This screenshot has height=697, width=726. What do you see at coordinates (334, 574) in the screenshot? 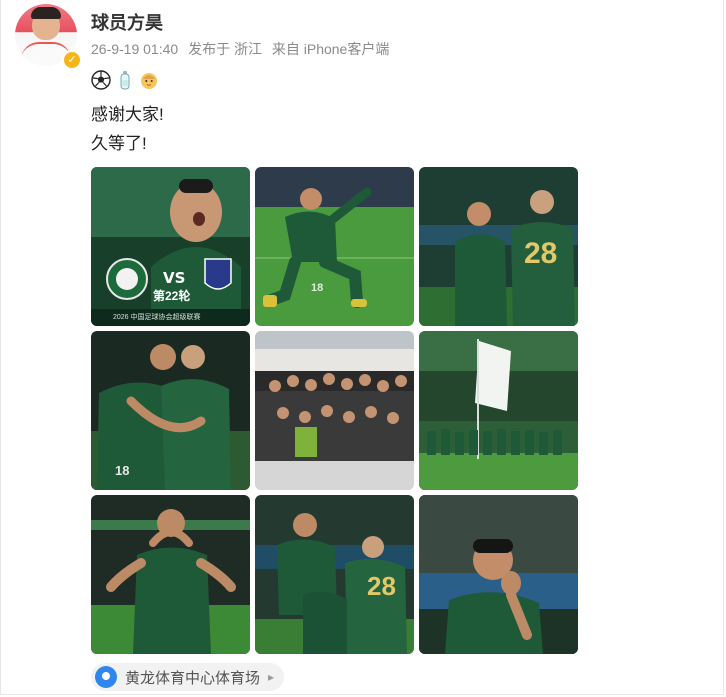
I see `photo-8: 28` at bounding box center [334, 574].